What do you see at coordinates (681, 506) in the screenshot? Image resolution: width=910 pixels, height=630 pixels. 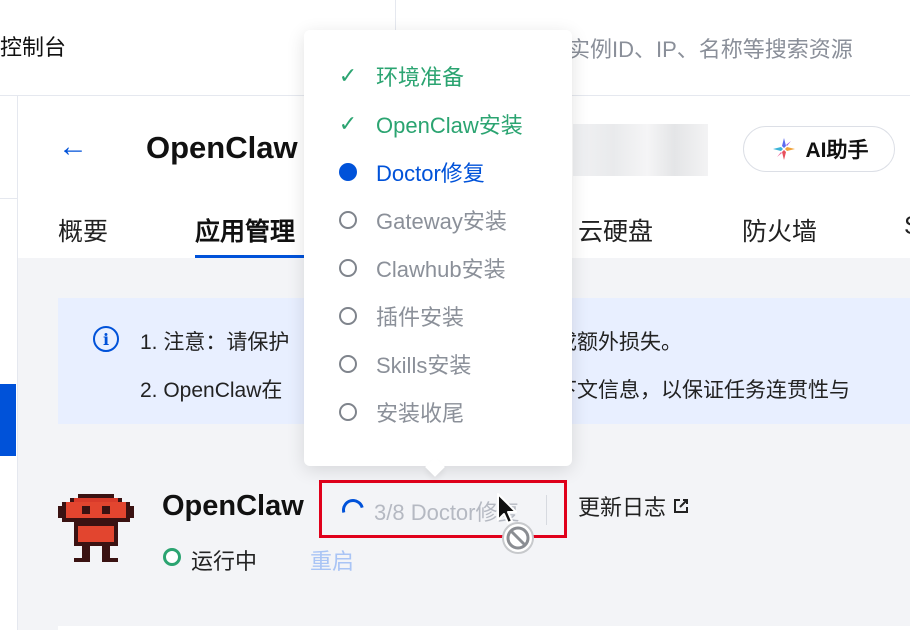 I see `external-link-icon` at bounding box center [681, 506].